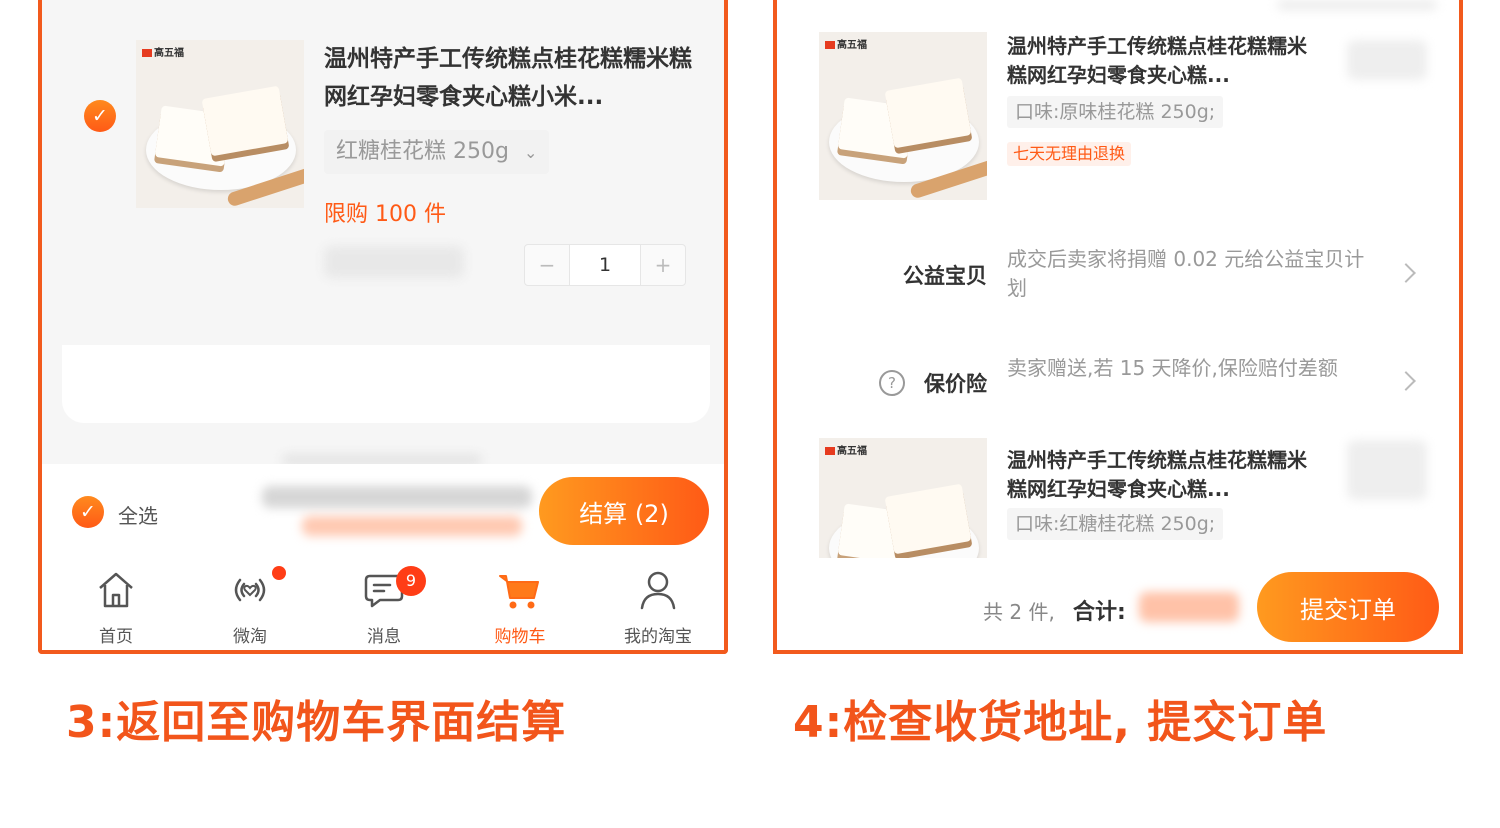  Describe the element at coordinates (316, 722) in the screenshot. I see `step-3-caption: 3:返回至购物车界面结算` at that location.